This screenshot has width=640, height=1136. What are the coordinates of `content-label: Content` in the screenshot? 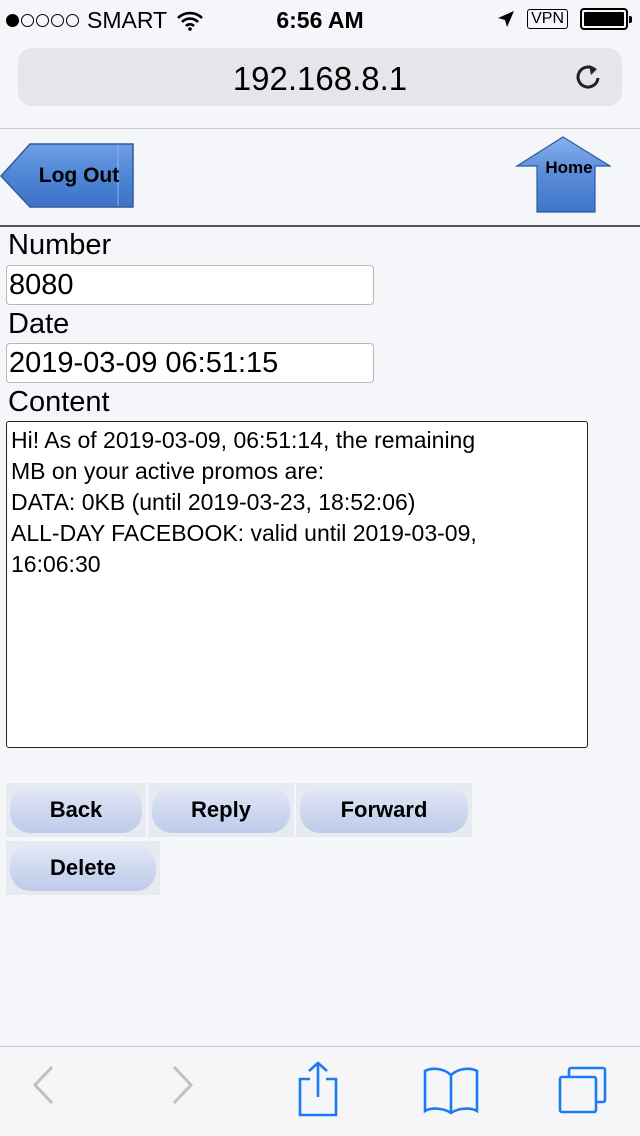 It's located at (59, 402).